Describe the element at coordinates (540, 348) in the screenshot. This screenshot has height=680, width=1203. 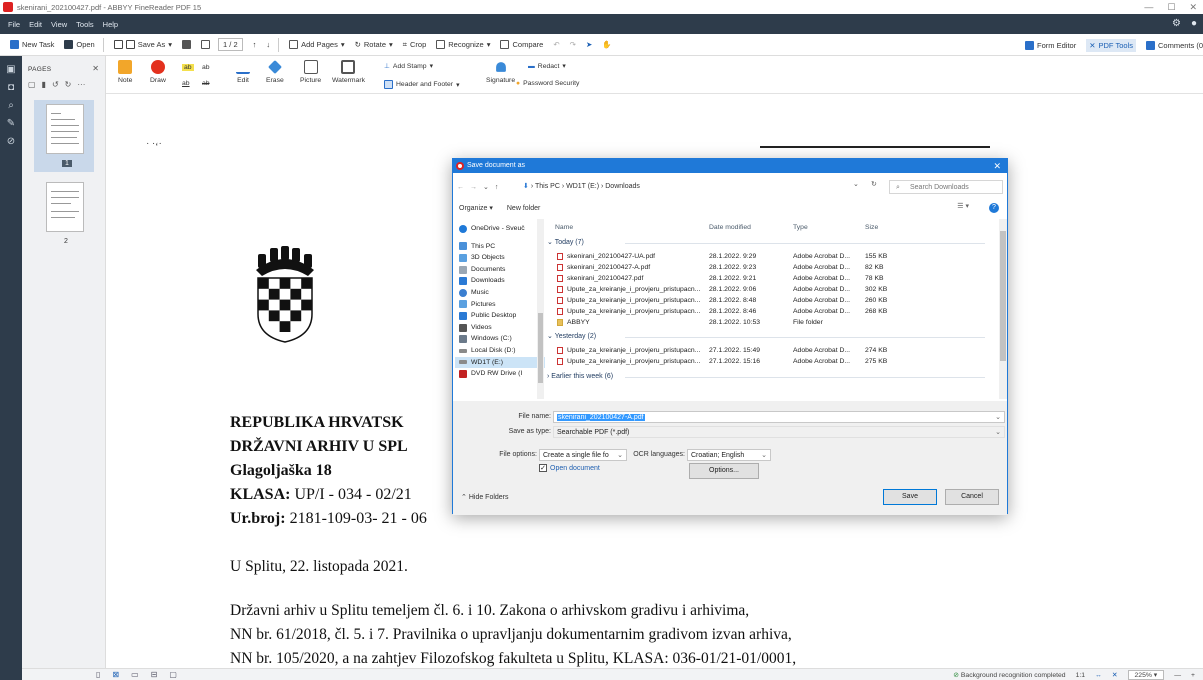
I see `nav-scrollbar-thumb` at that location.